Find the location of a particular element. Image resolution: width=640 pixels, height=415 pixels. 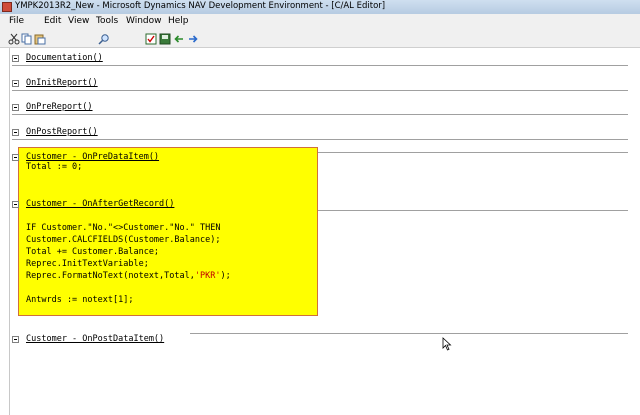

code-line: Total := 0; is located at coordinates (54, 167).